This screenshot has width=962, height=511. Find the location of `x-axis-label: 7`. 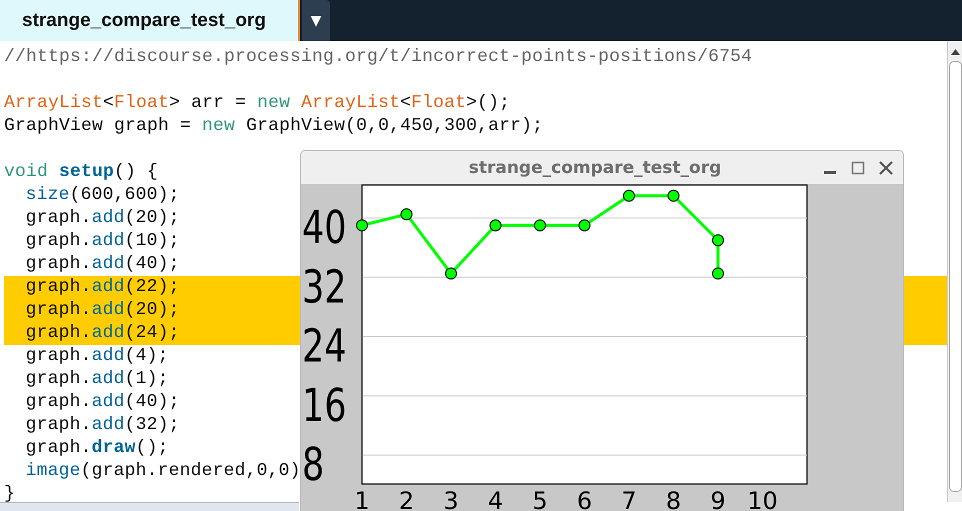

x-axis-label: 7 is located at coordinates (629, 499).